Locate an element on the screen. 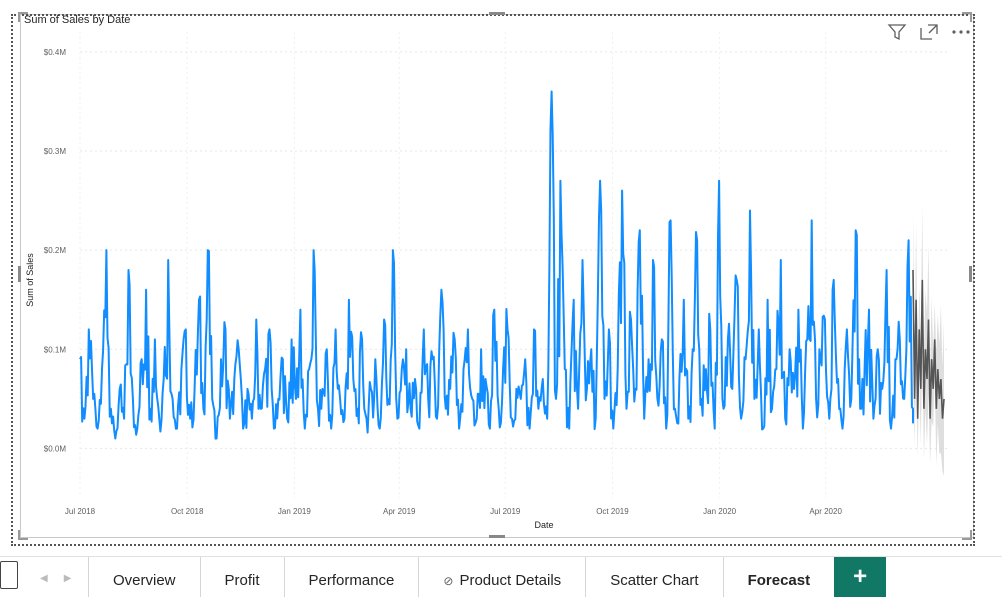 This screenshot has width=1002, height=605. hidden-page-icon: ⊘ is located at coordinates (448, 581).